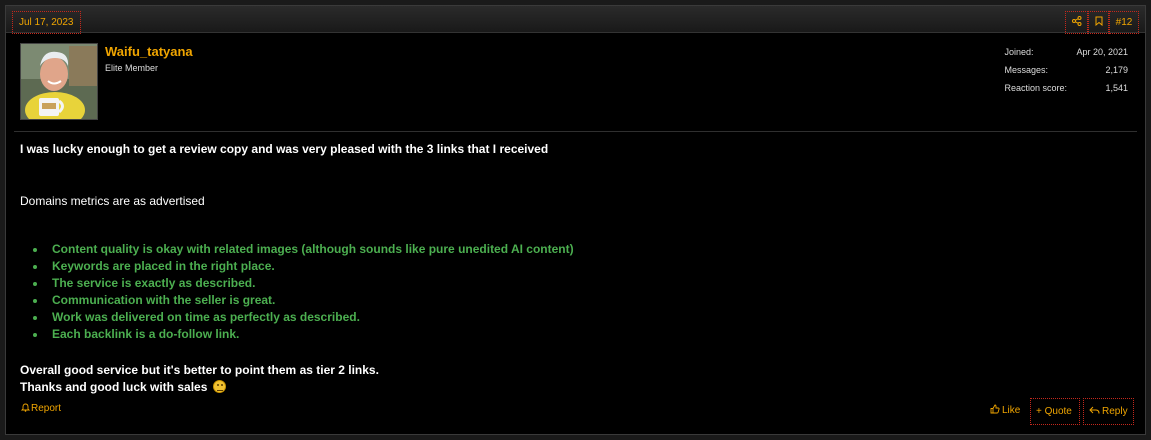 The height and width of the screenshot is (440, 1151). I want to click on bookmark-button, so click(1098, 22).